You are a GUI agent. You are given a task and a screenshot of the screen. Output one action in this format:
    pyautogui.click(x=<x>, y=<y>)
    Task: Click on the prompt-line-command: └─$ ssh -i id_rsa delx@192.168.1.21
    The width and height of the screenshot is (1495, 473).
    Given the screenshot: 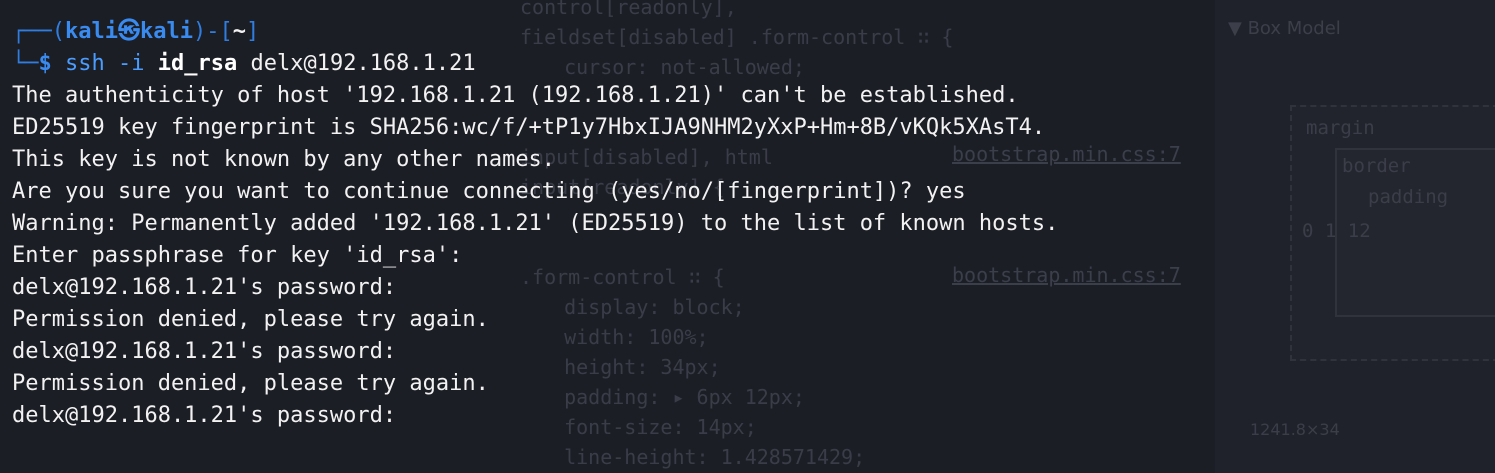 What is the action you would take?
    pyautogui.click(x=747, y=64)
    